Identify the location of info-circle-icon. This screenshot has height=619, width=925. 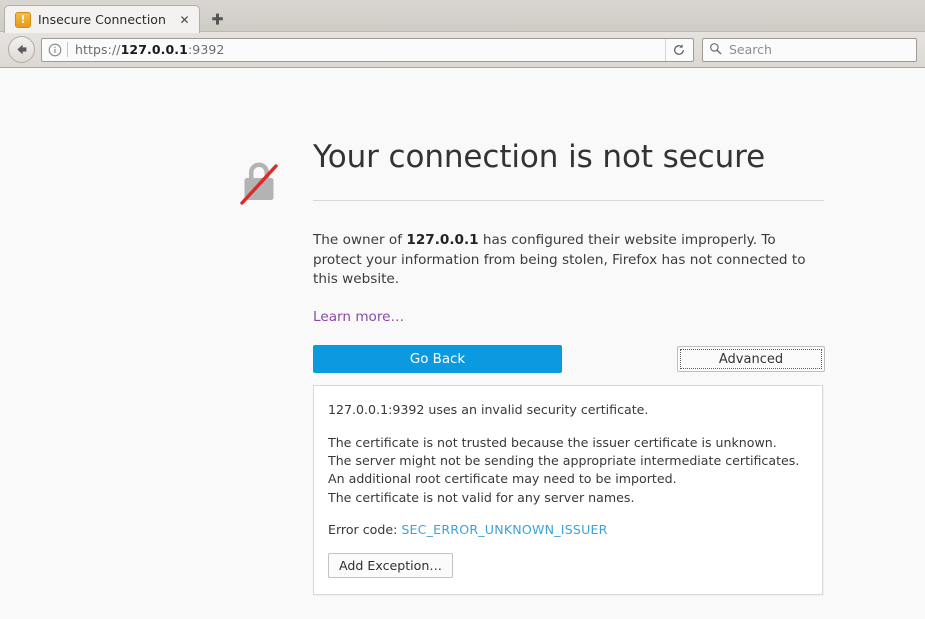
(55, 50).